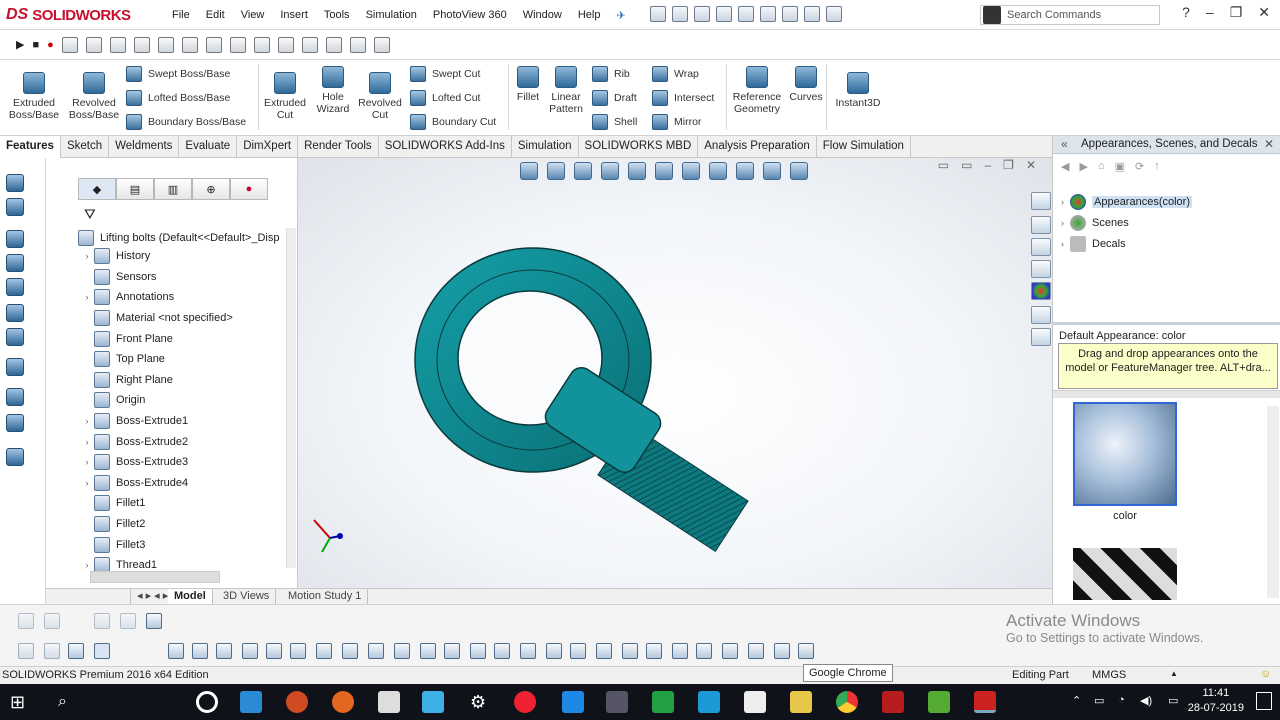  I want to click on filter-more-icon, so click(806, 651).